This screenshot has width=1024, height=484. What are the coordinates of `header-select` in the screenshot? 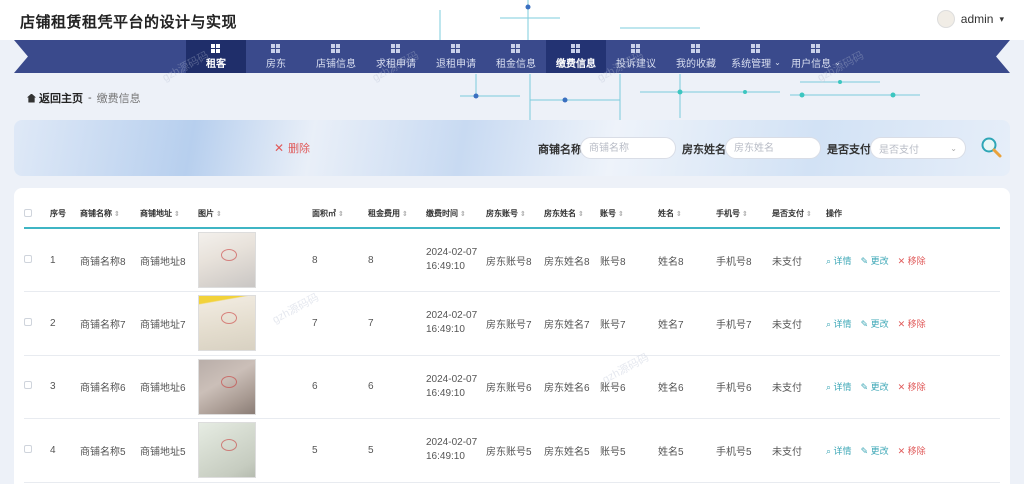 It's located at (37, 214).